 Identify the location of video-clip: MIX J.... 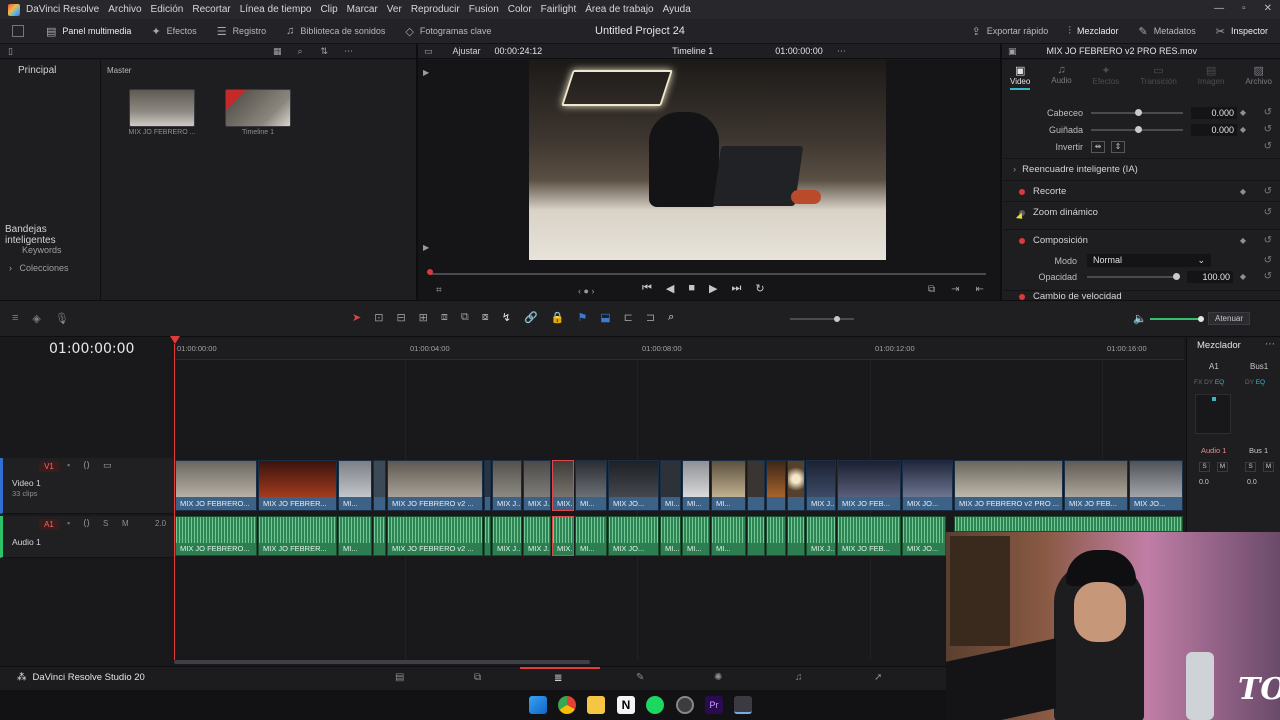
(507, 485).